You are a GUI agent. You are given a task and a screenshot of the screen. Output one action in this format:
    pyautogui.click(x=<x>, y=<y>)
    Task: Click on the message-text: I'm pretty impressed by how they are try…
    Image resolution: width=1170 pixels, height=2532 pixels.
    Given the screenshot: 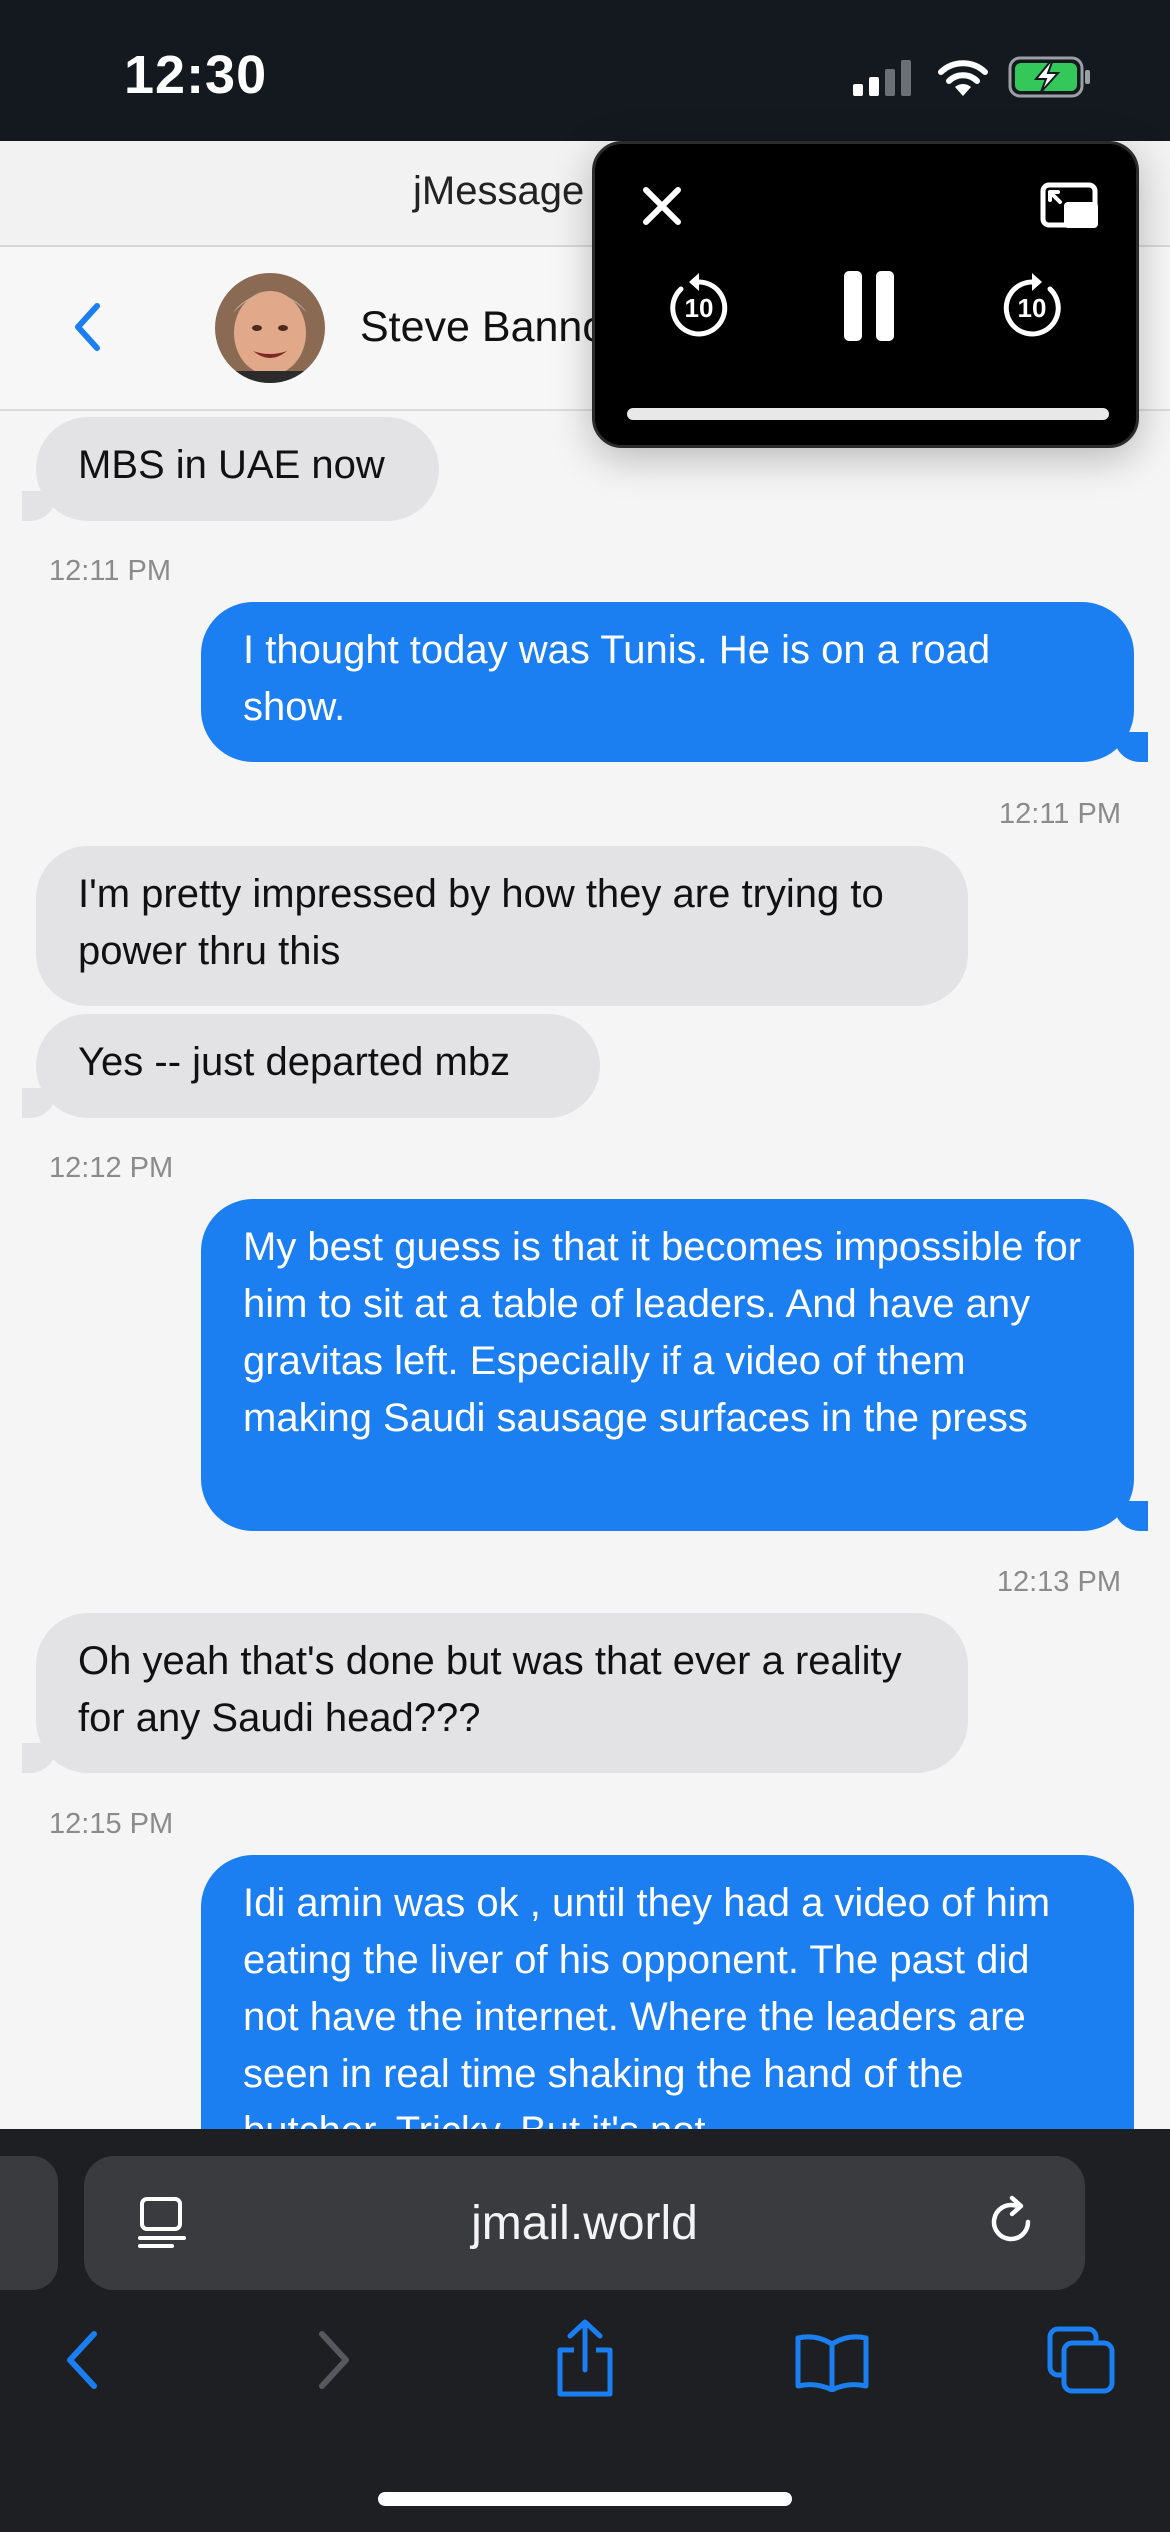 What is the action you would take?
    pyautogui.click(x=481, y=922)
    